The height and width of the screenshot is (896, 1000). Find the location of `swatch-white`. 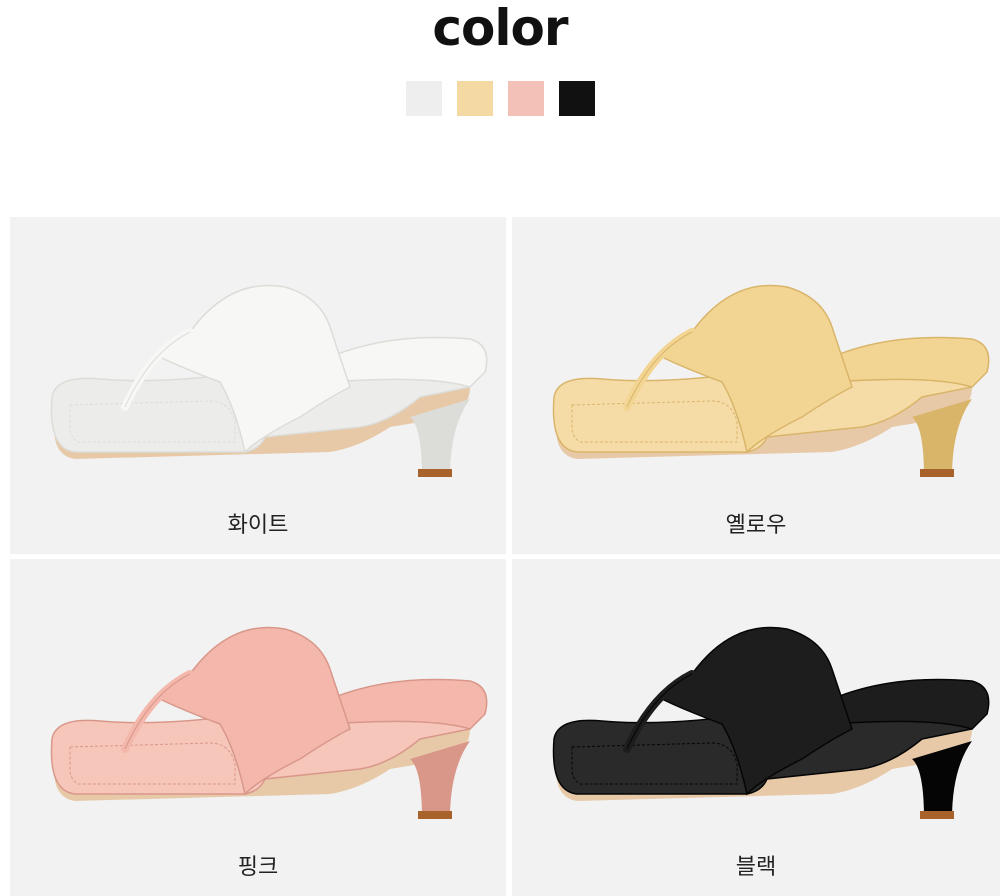

swatch-white is located at coordinates (423, 98).